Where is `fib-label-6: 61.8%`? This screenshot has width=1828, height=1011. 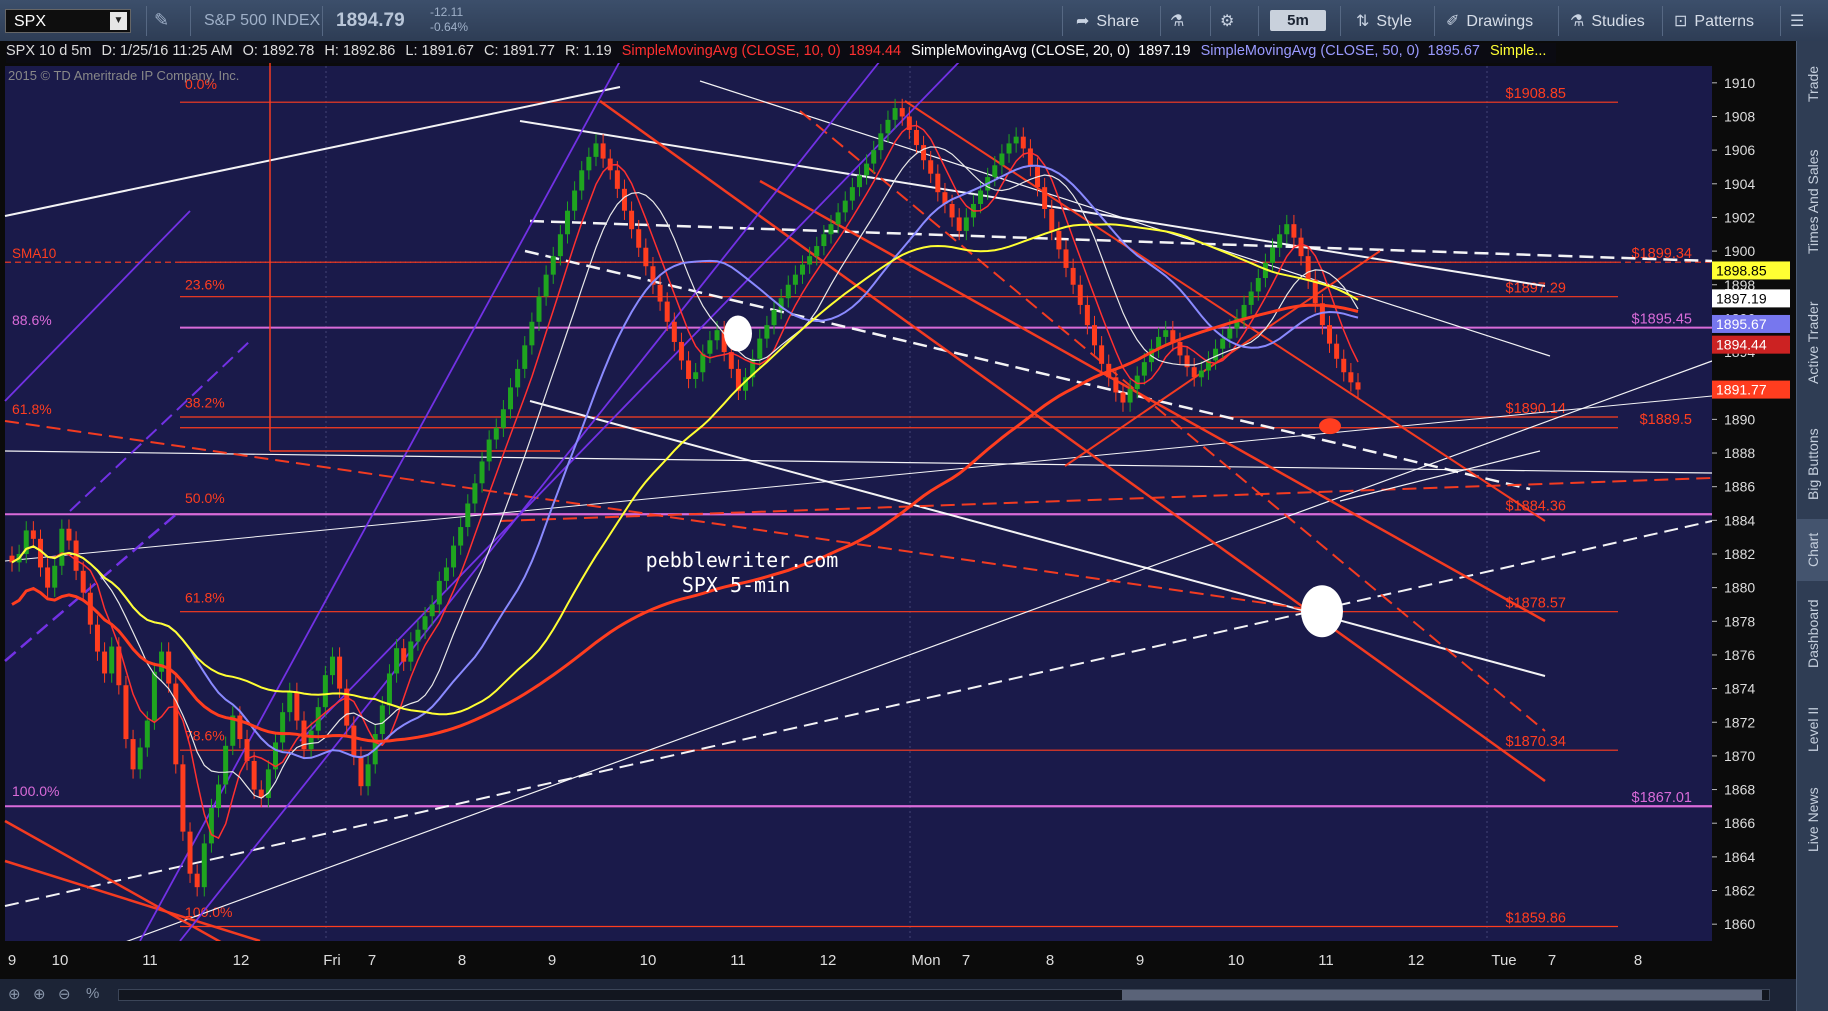 fib-label-6: 61.8% is located at coordinates (205, 597).